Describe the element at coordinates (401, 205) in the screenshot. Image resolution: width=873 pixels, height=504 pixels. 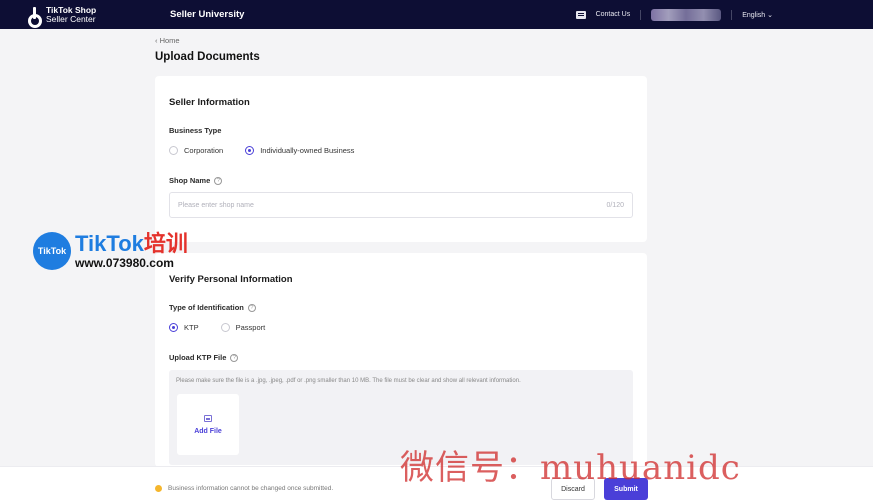
I see `shop-name-input: Please enter shop name 0/120` at that location.